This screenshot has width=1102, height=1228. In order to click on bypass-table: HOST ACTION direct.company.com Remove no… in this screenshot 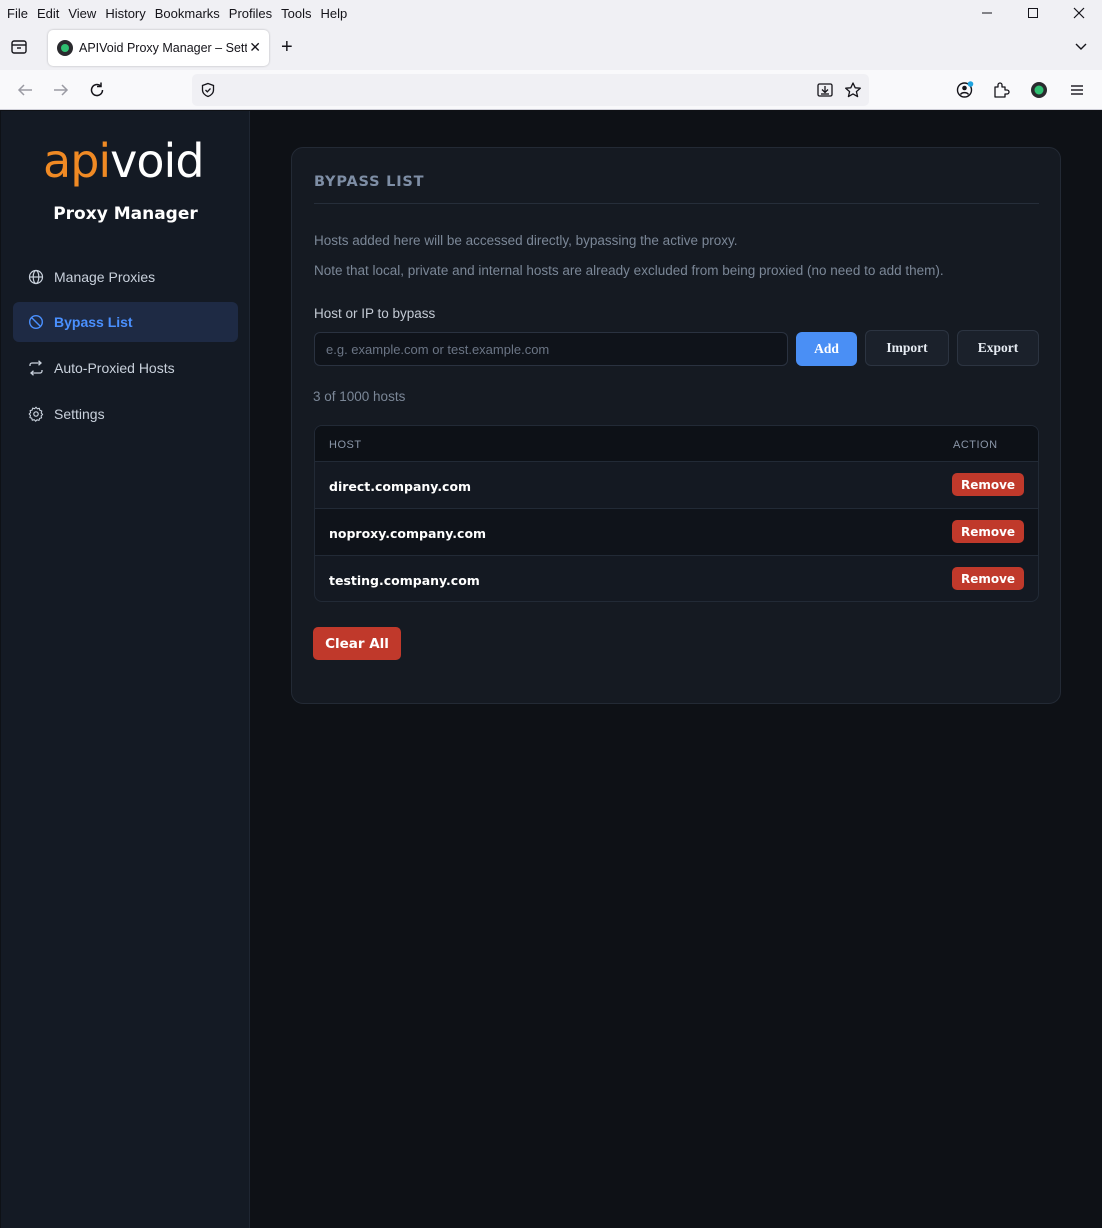, I will do `click(676, 513)`.